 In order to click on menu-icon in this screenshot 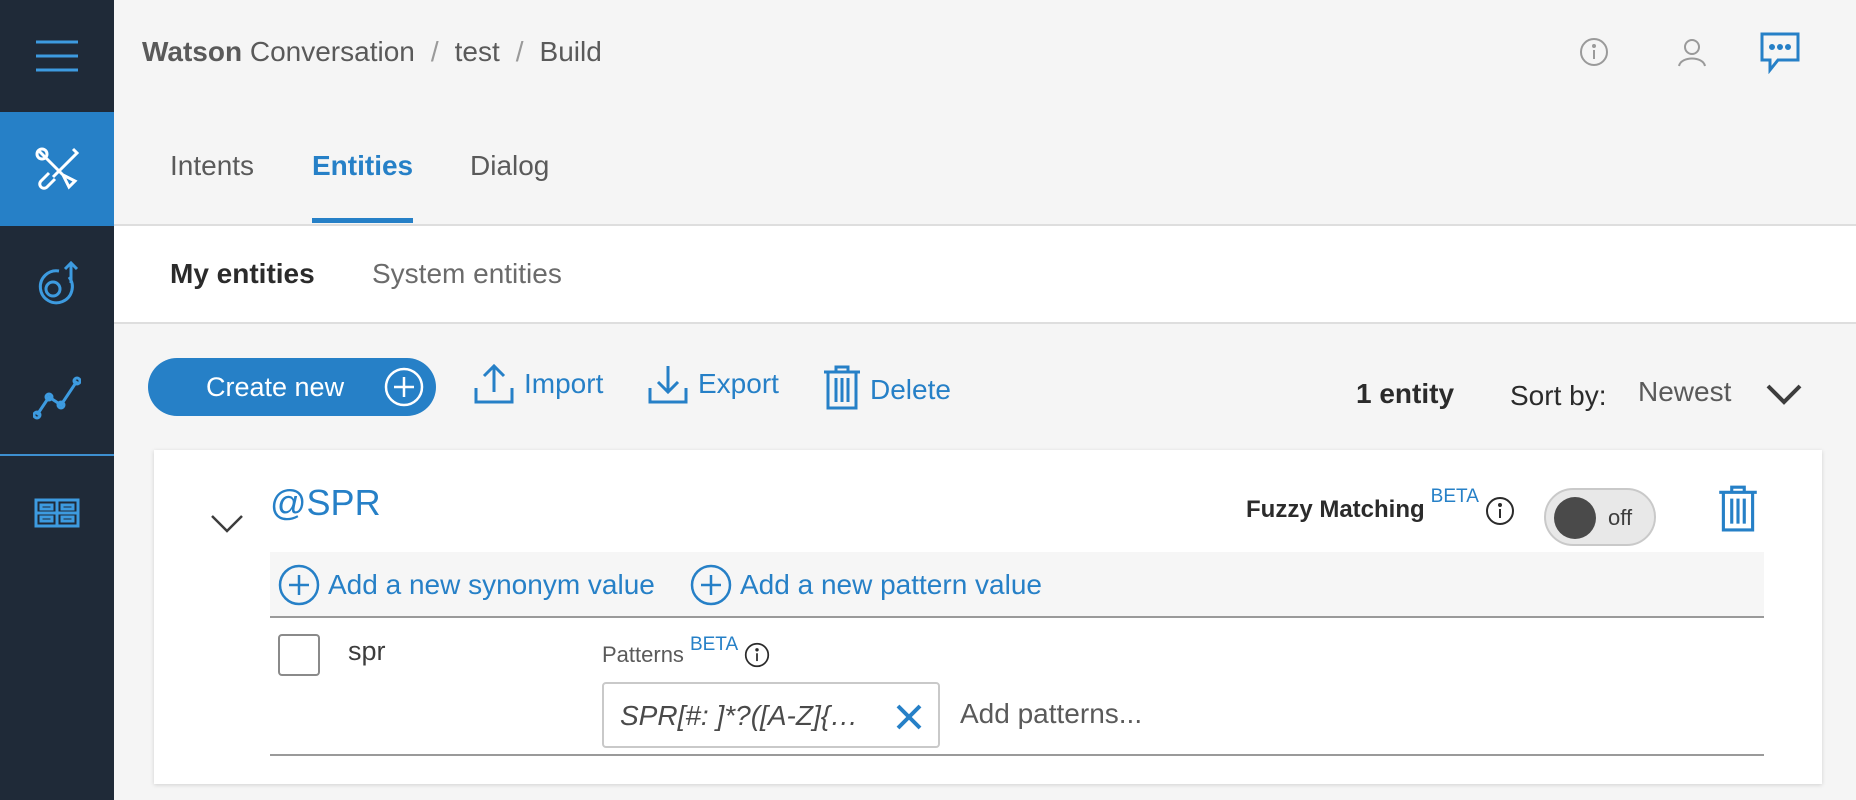, I will do `click(57, 56)`.